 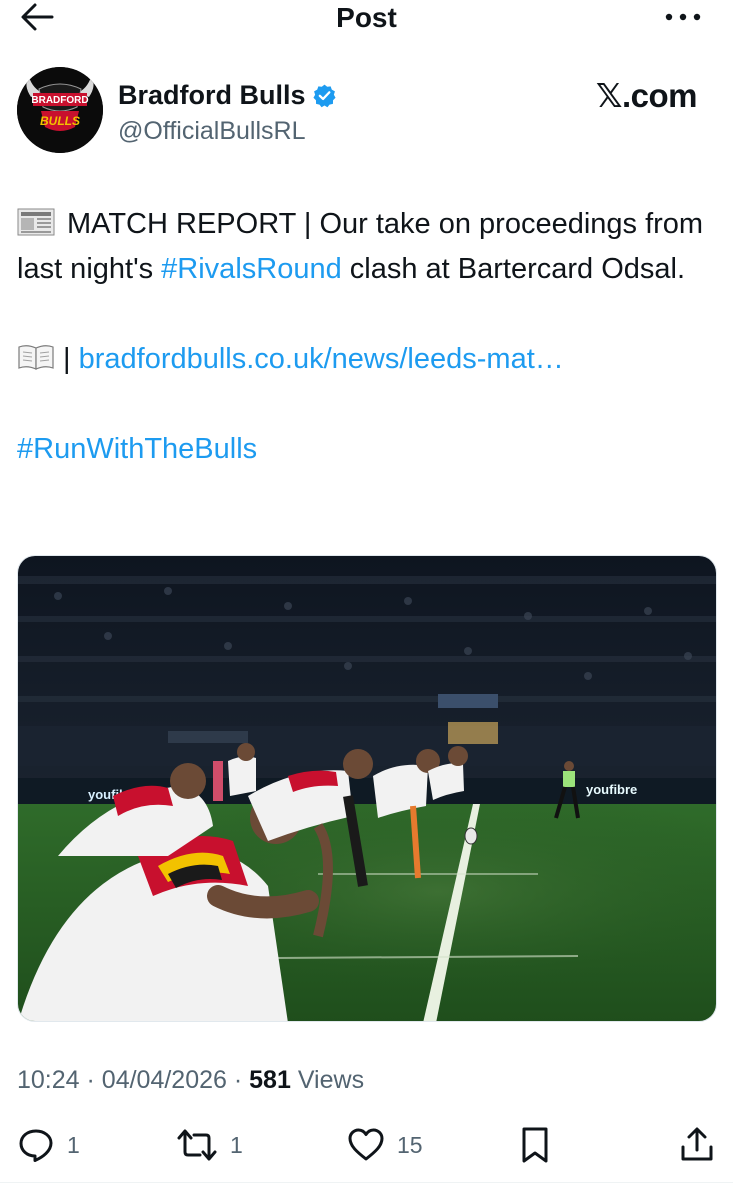 I want to click on like-count: 15, so click(x=410, y=1144).